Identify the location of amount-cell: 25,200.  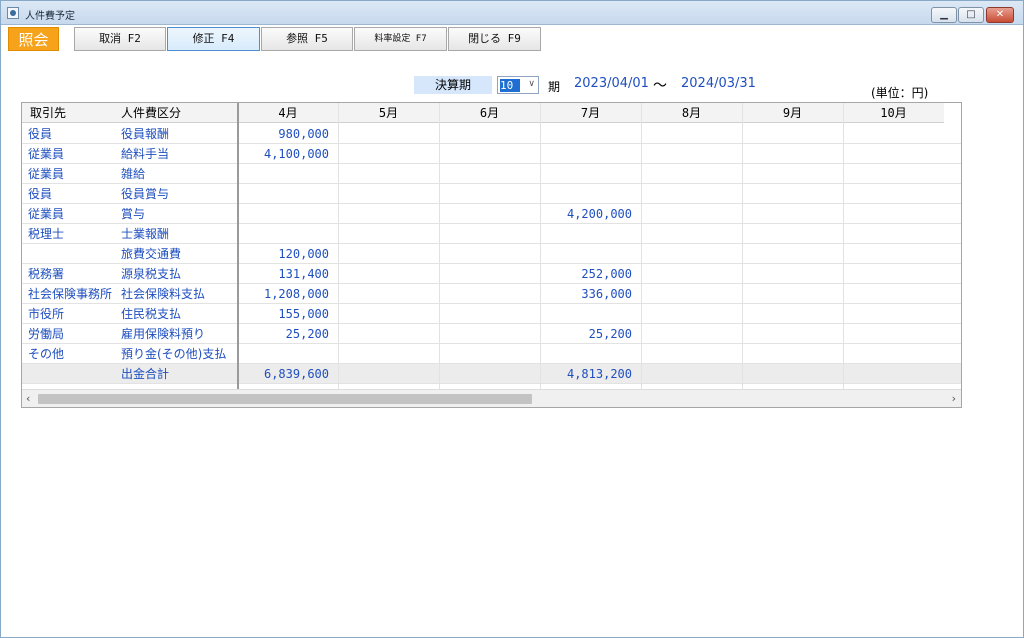
(288, 334).